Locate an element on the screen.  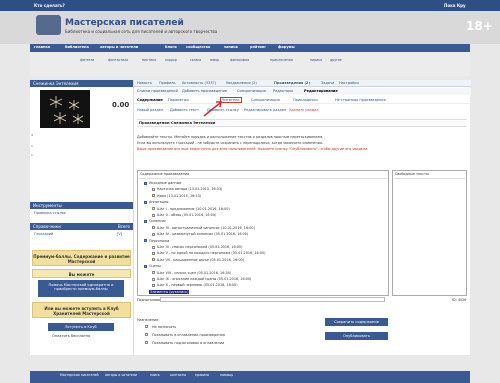
ttab-contents: Содержание is located at coordinates (150, 100).